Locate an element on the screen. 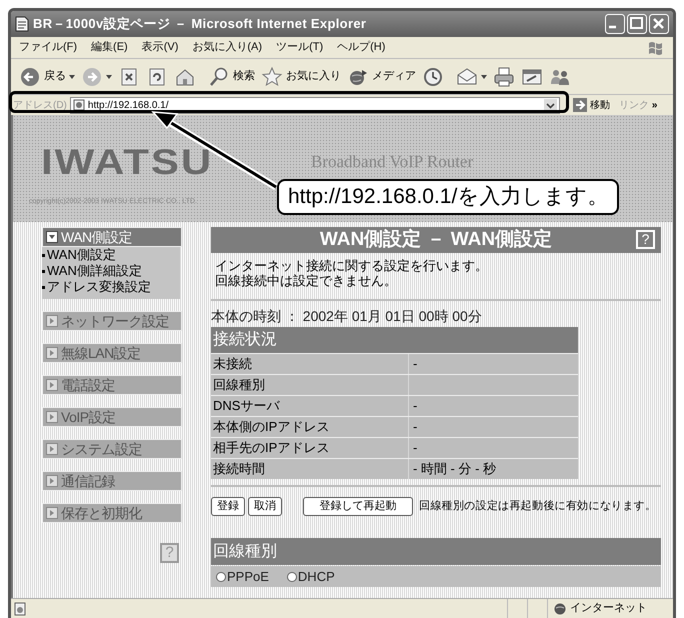 The image size is (684, 618). table-cell: 未接続 is located at coordinates (309, 364).